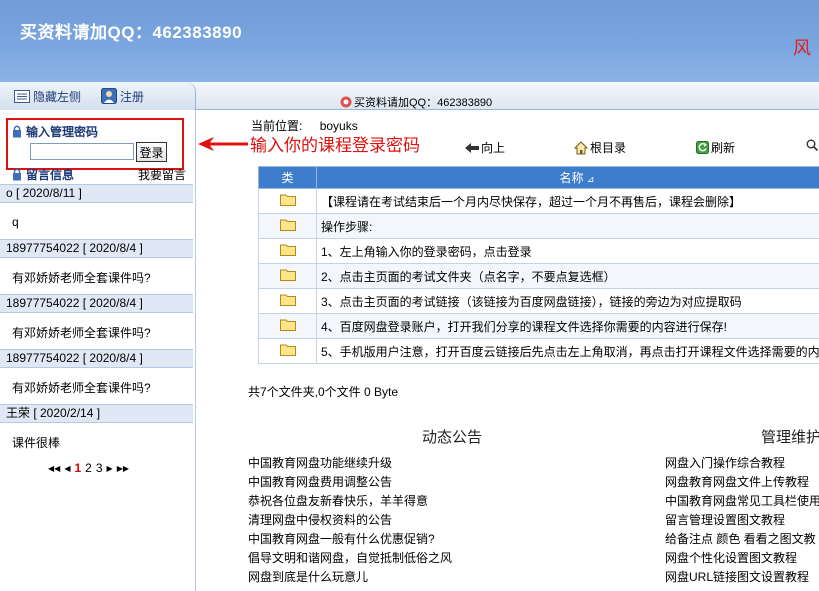 This screenshot has height=591, width=819. I want to click on notice-link: 中国教育网盘一般有什么优惠促销?, so click(341, 538).